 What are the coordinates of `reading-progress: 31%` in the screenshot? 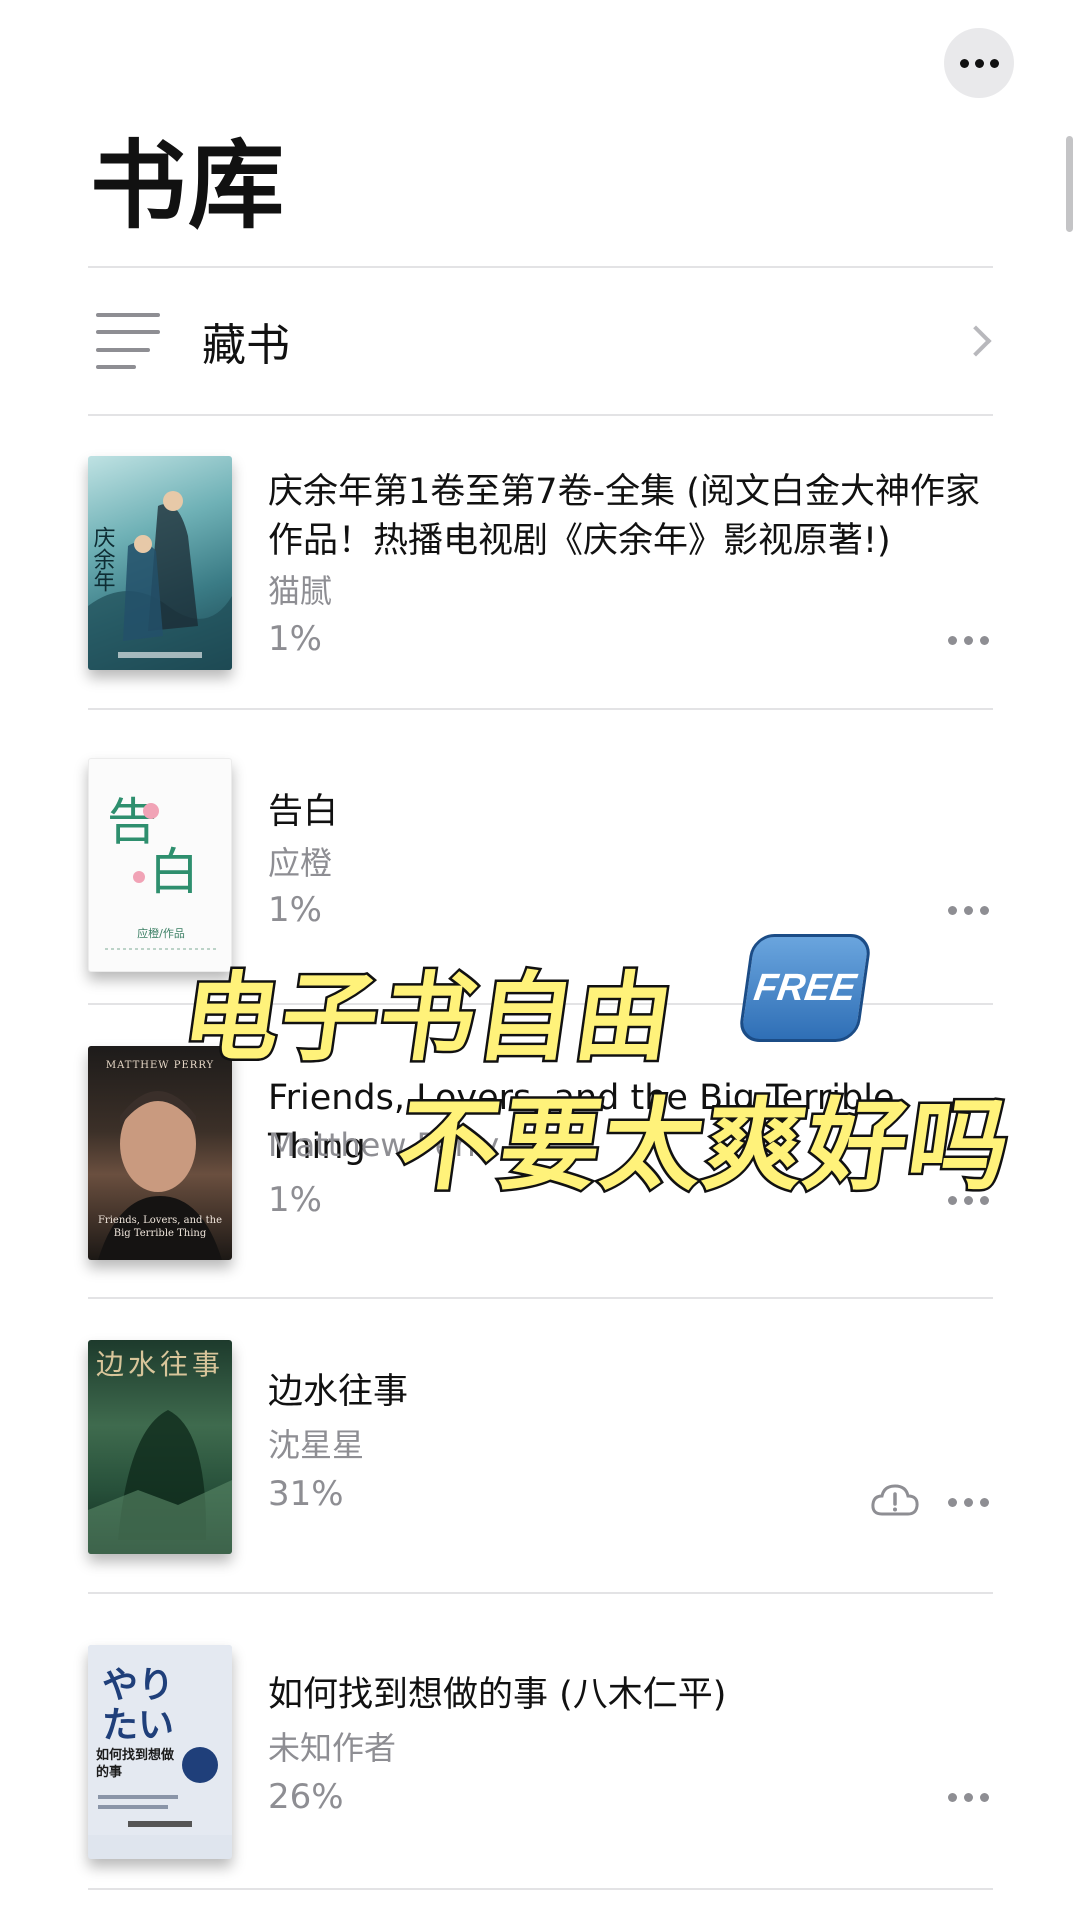 It's located at (306, 1494).